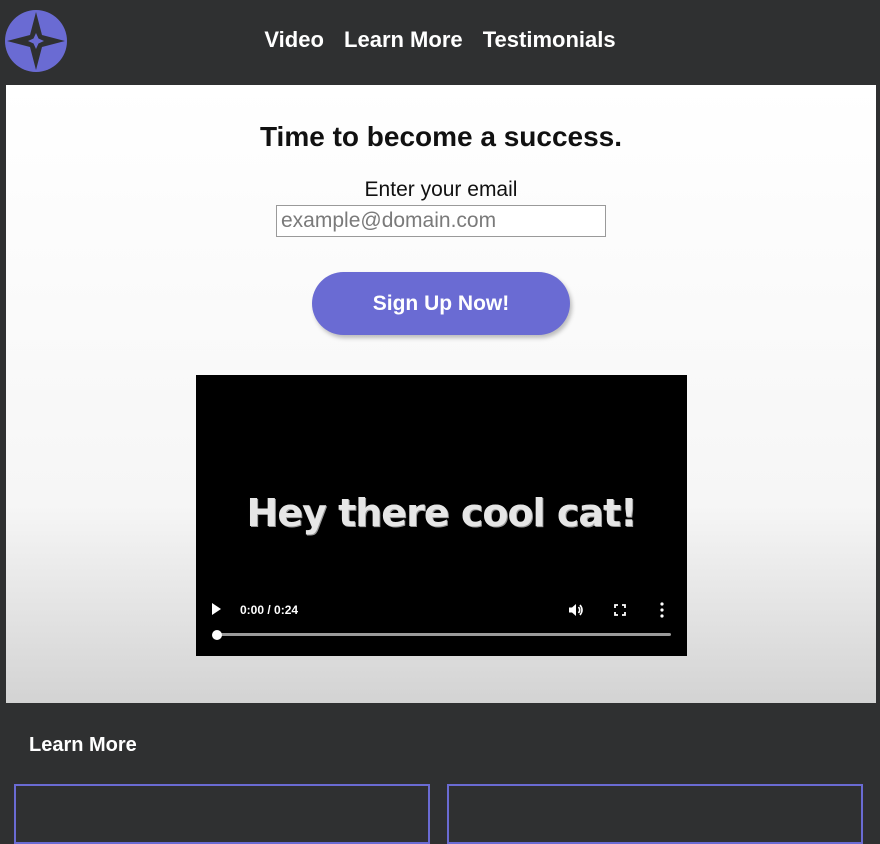 This screenshot has height=844, width=880. What do you see at coordinates (549, 39) in the screenshot?
I see `nav-link-testimonials: Testimonials` at bounding box center [549, 39].